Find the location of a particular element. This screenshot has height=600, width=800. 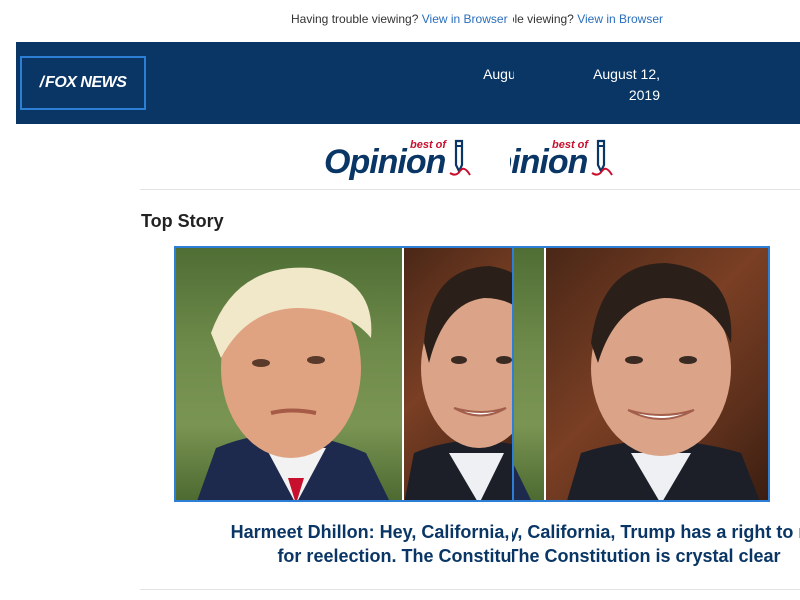

trouble-viewing-bar: Having trouble viewing? View in Browser is located at coordinates (402, 21).